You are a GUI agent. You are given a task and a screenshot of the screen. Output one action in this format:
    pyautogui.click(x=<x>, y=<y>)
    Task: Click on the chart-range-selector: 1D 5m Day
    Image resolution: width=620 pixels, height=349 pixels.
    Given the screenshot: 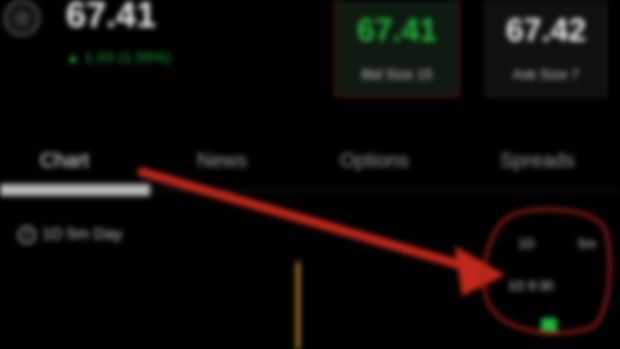 What is the action you would take?
    pyautogui.click(x=82, y=235)
    